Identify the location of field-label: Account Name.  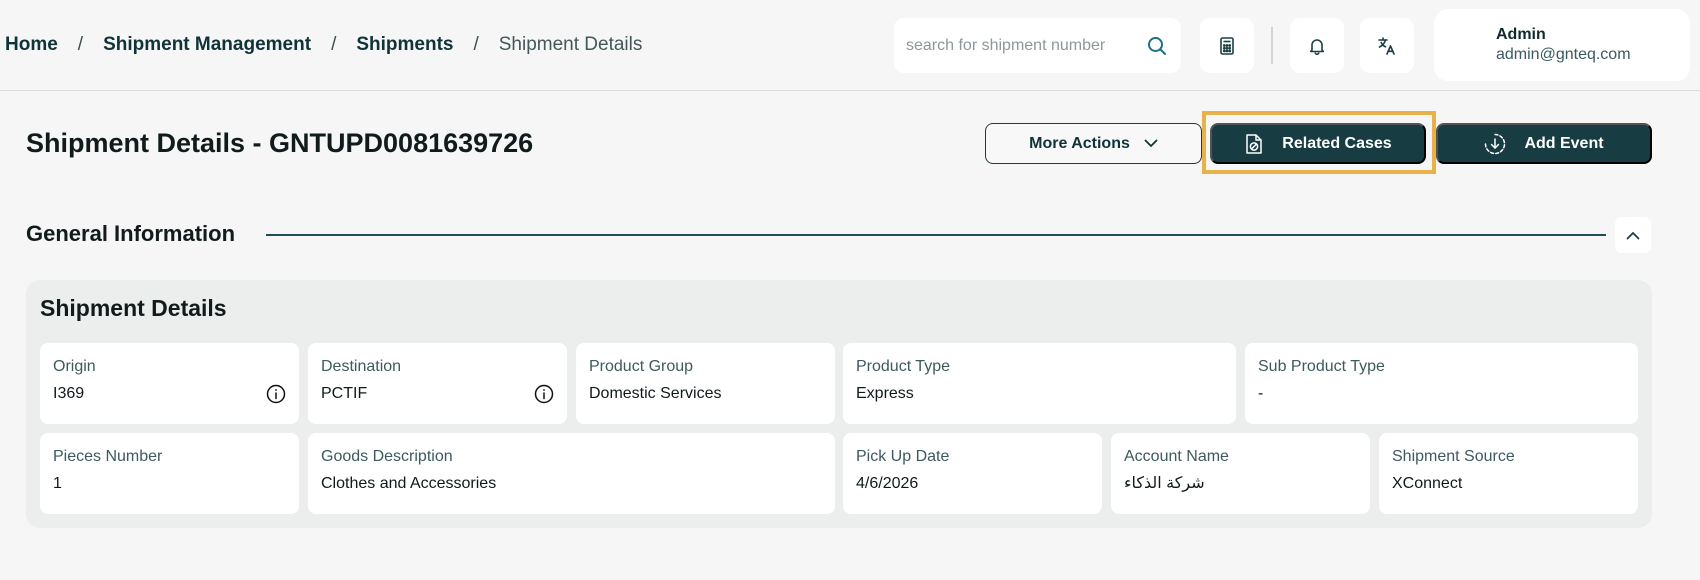
(1176, 456).